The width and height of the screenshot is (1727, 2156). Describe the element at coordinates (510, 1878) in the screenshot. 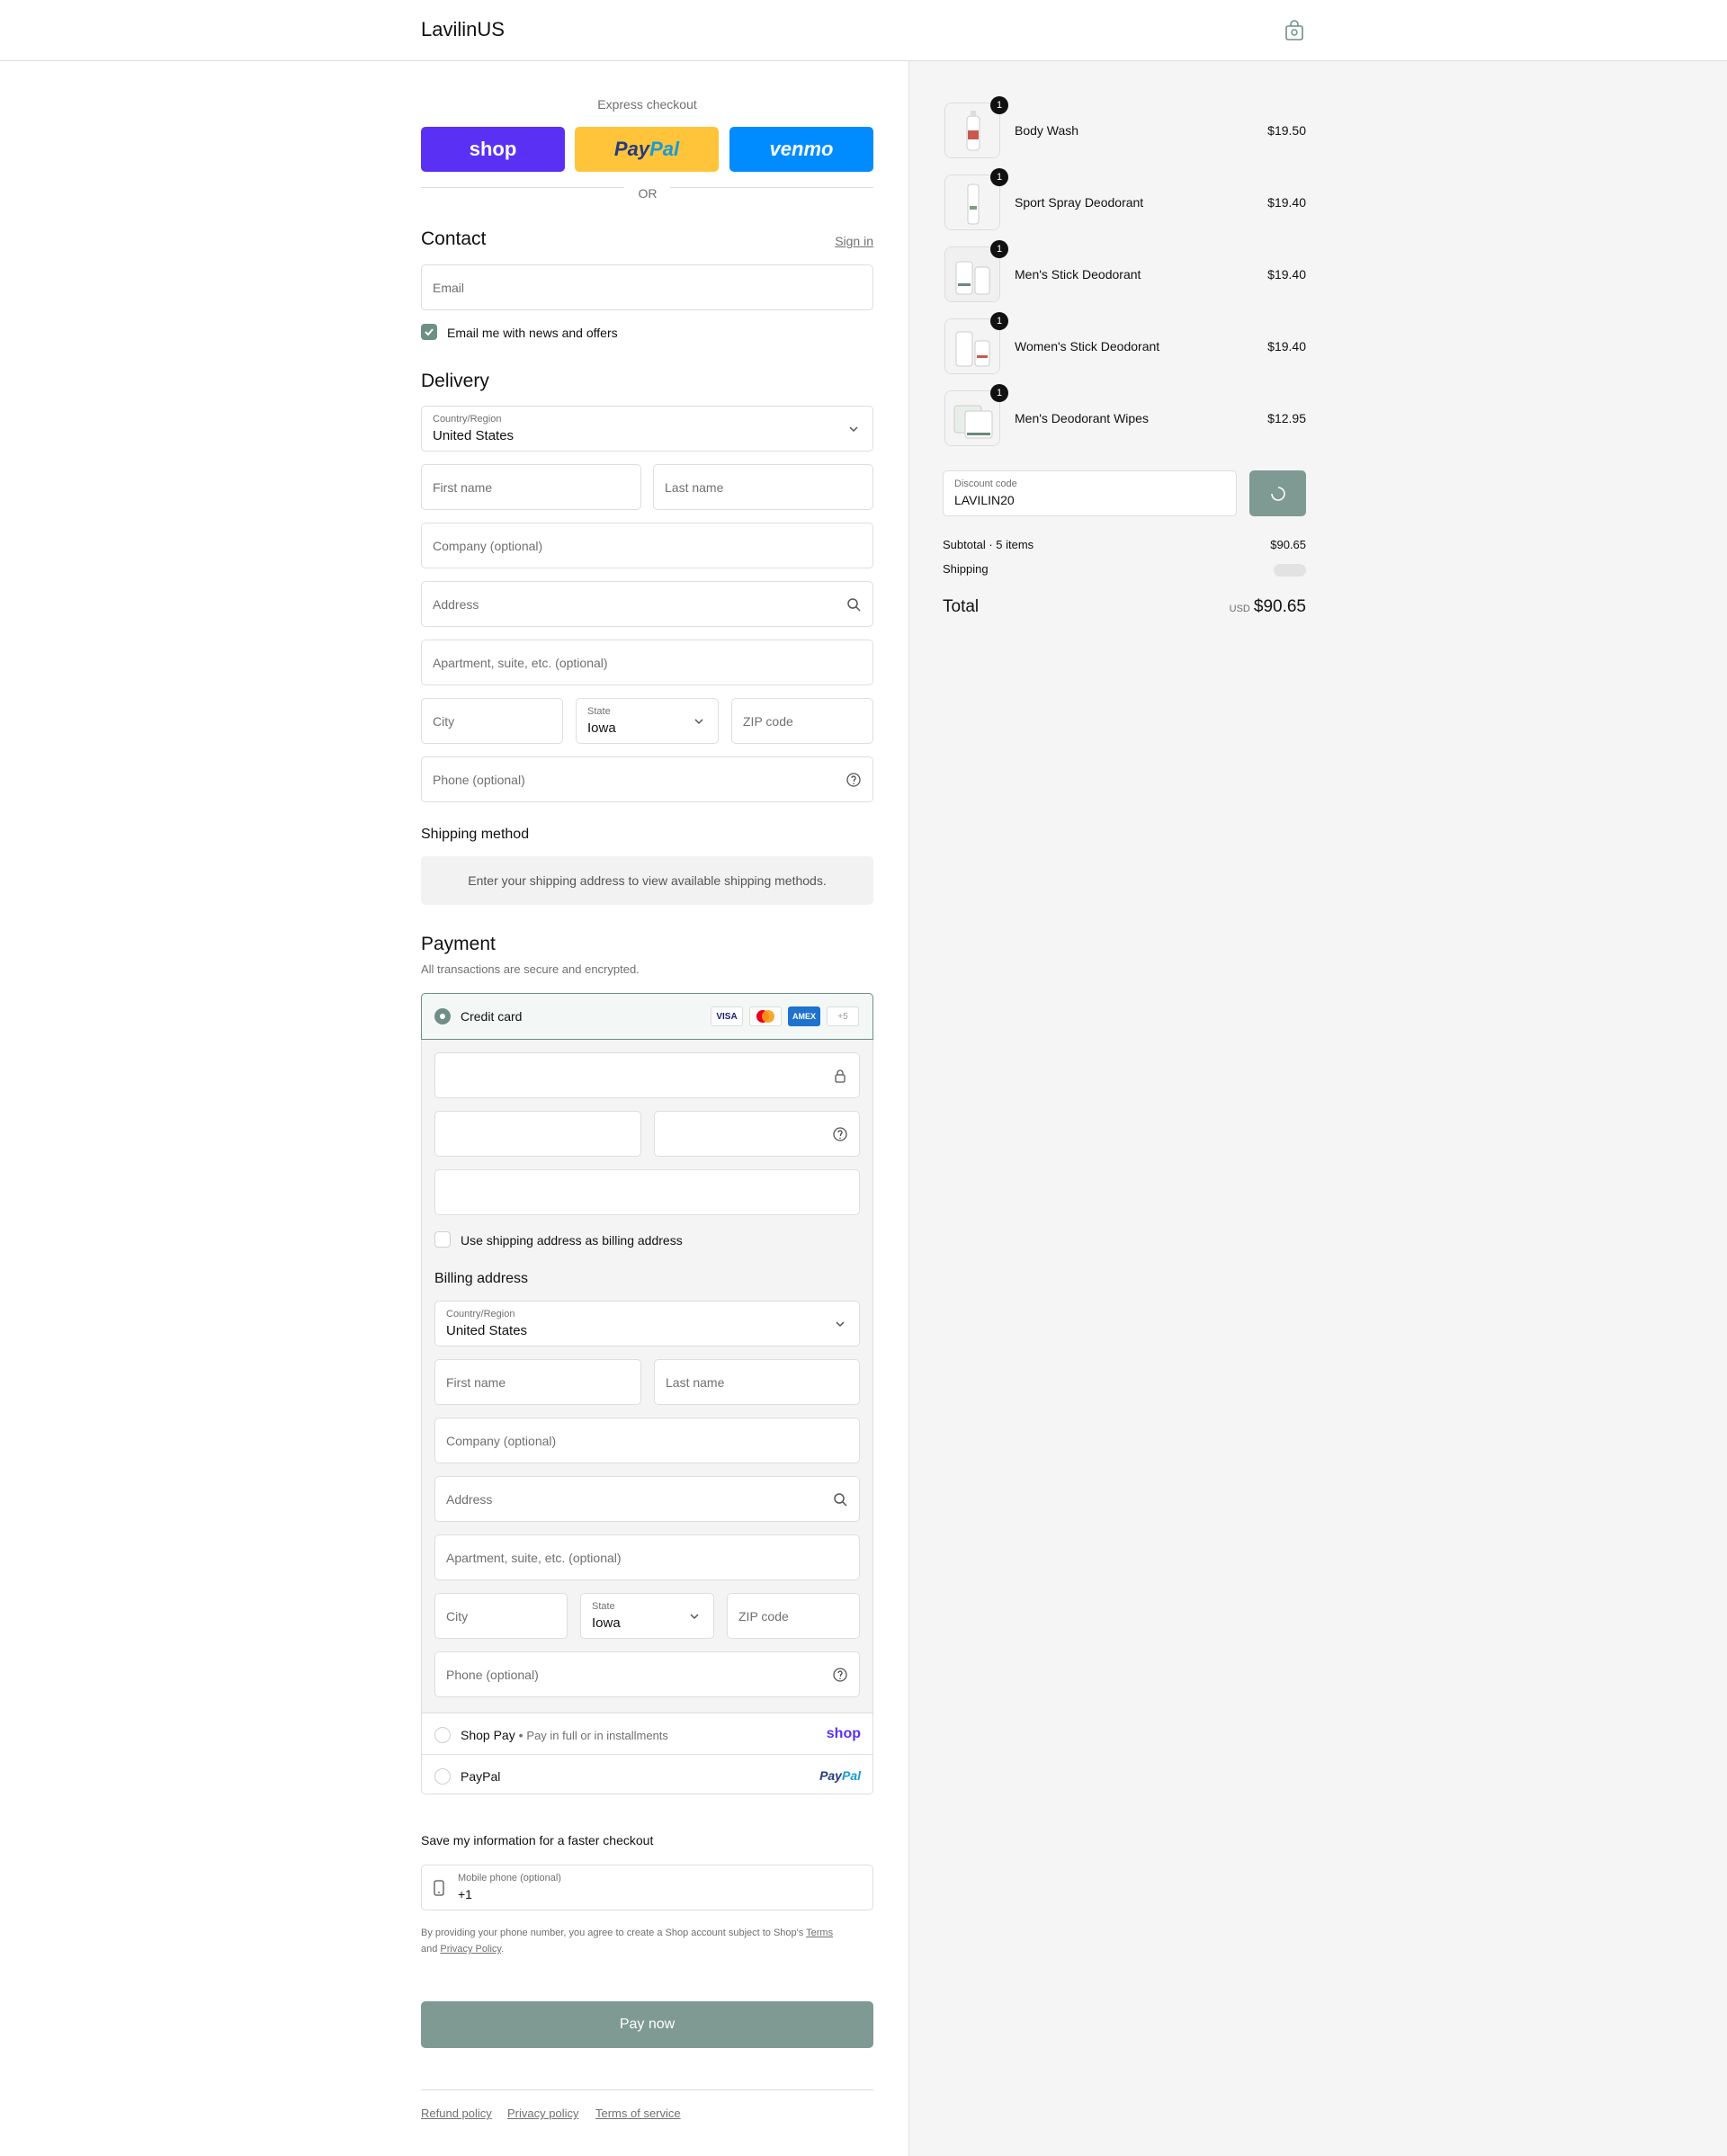

I see `mobile-phone-label: Mobile phone (optional)` at that location.